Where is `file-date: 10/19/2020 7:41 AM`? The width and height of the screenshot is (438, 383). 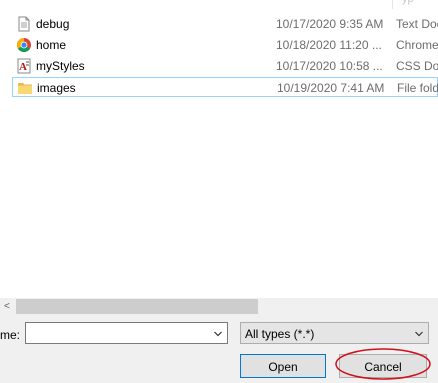
file-date: 10/19/2020 7:41 AM is located at coordinates (331, 88).